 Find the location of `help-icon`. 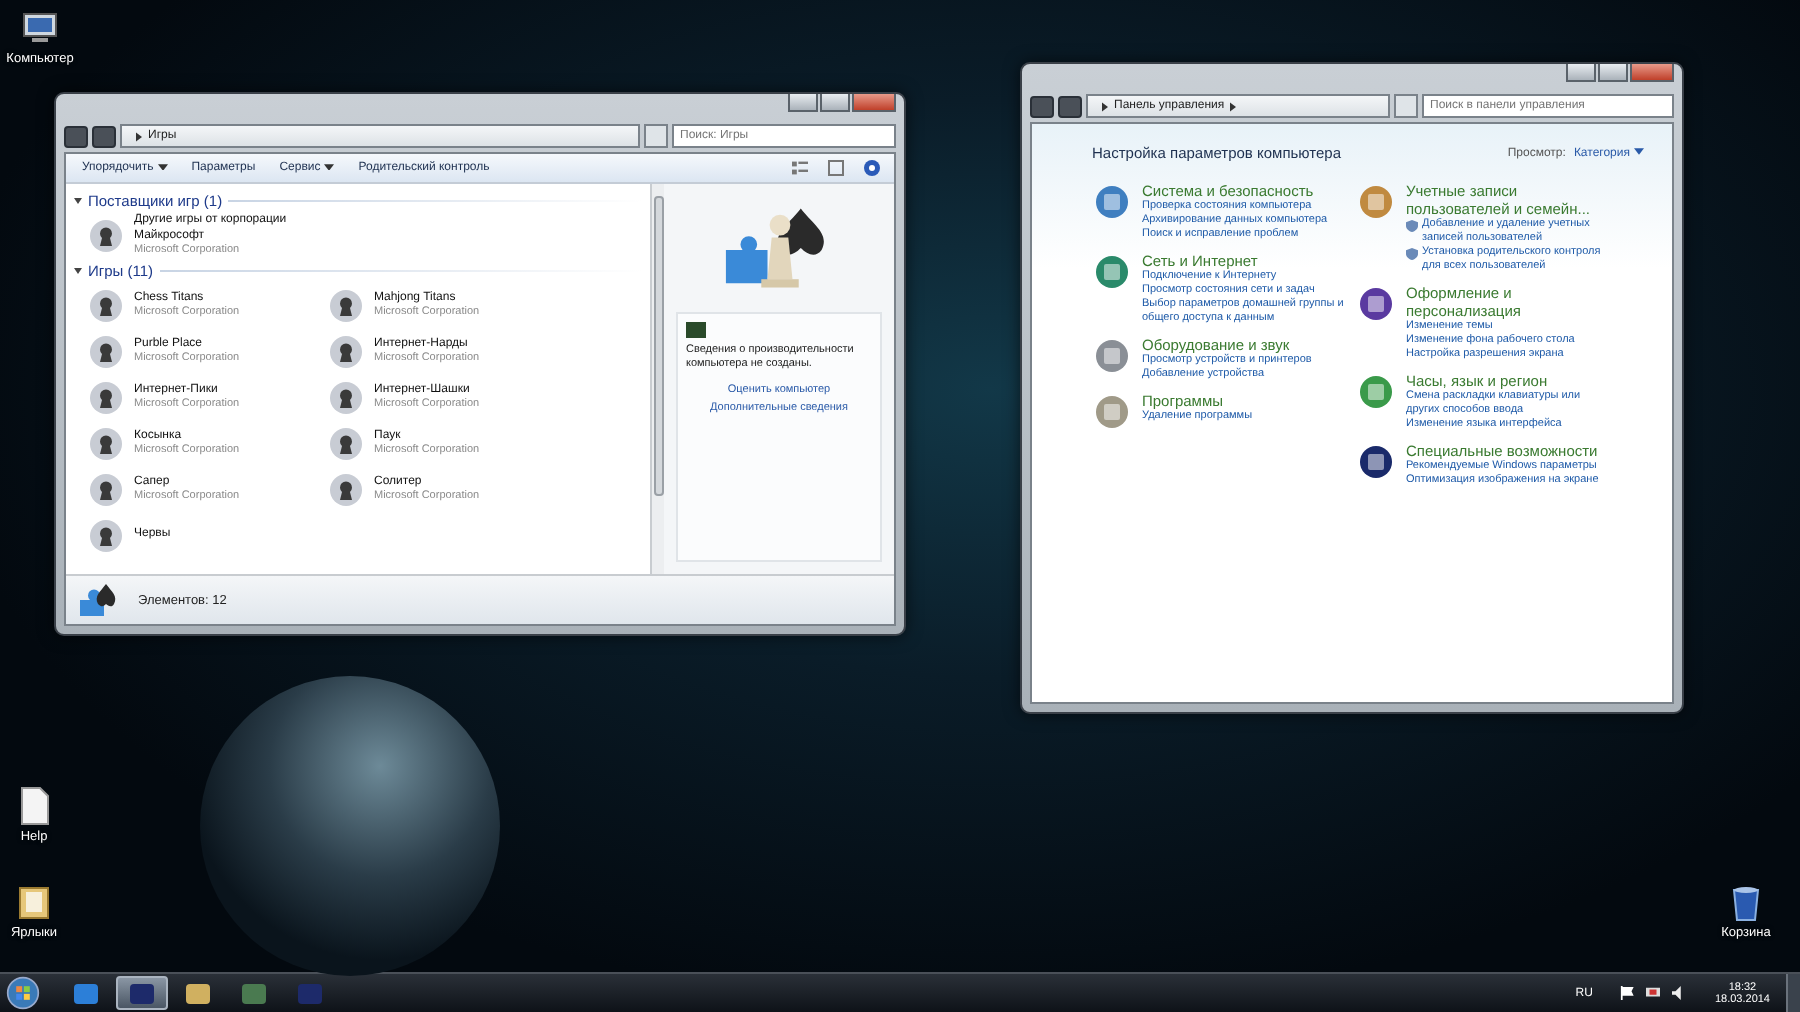

help-icon is located at coordinates (872, 168).